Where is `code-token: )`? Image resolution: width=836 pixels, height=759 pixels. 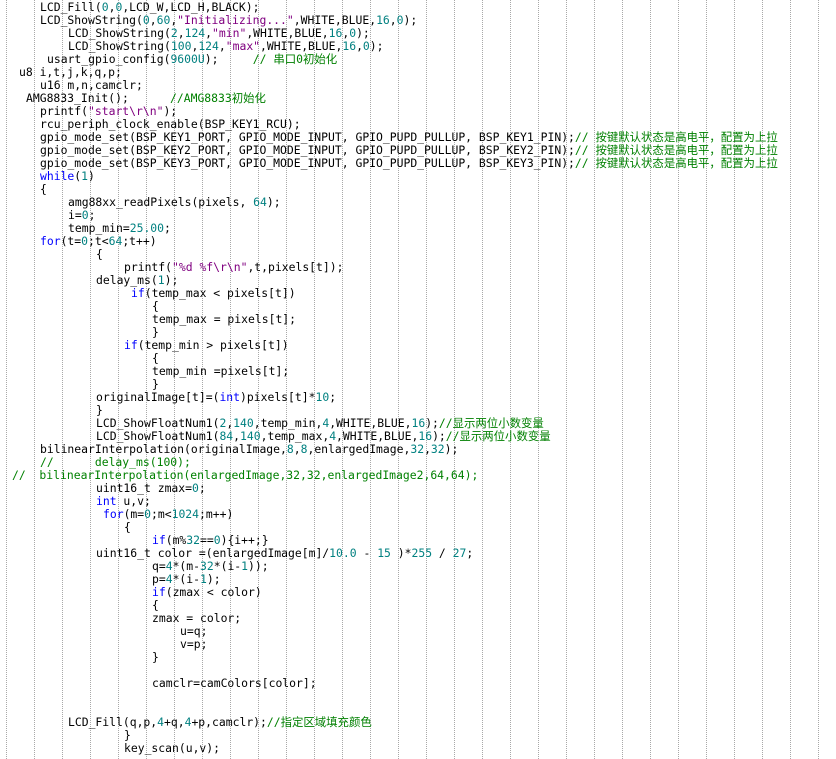 code-token: ) is located at coordinates (91, 176).